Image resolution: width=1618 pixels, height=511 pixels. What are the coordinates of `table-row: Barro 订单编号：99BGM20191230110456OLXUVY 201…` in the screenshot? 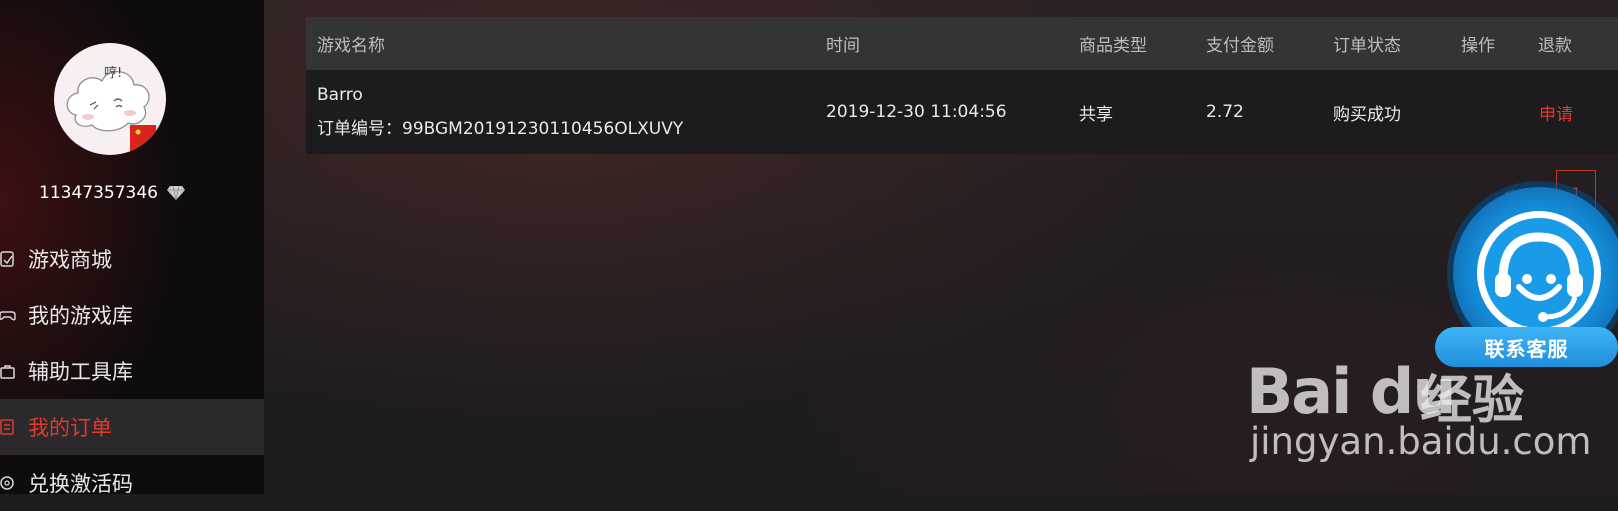 It's located at (962, 112).